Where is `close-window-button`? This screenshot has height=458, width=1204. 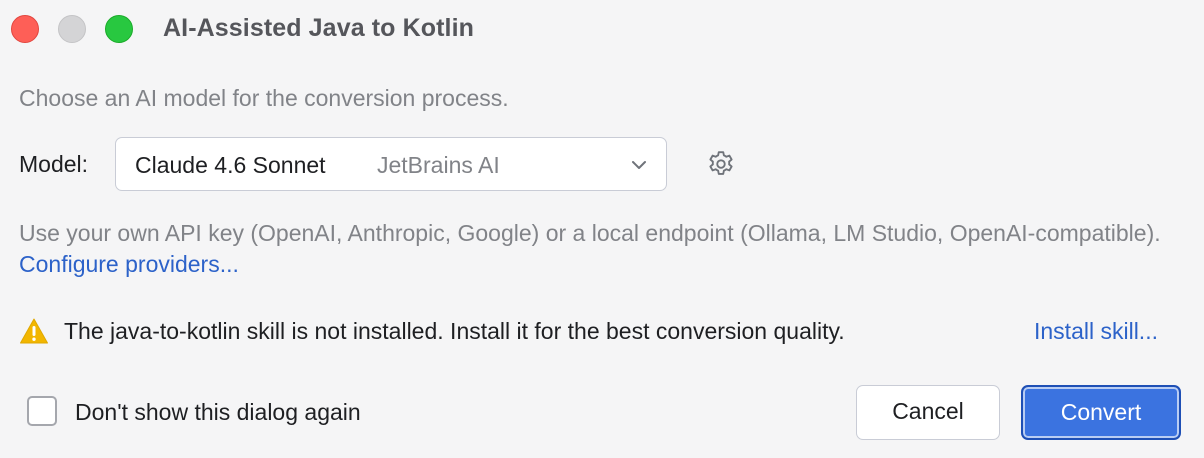 close-window-button is located at coordinates (25, 29).